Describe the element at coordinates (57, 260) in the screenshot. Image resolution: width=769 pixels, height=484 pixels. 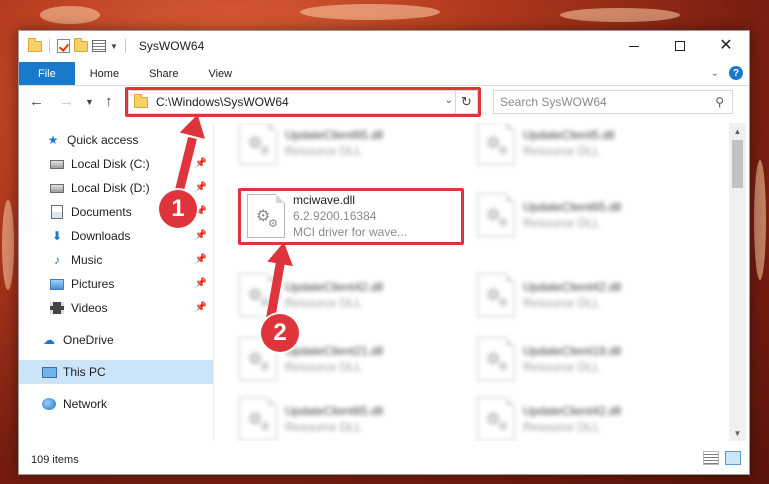
I see `music-icon: ♪` at that location.